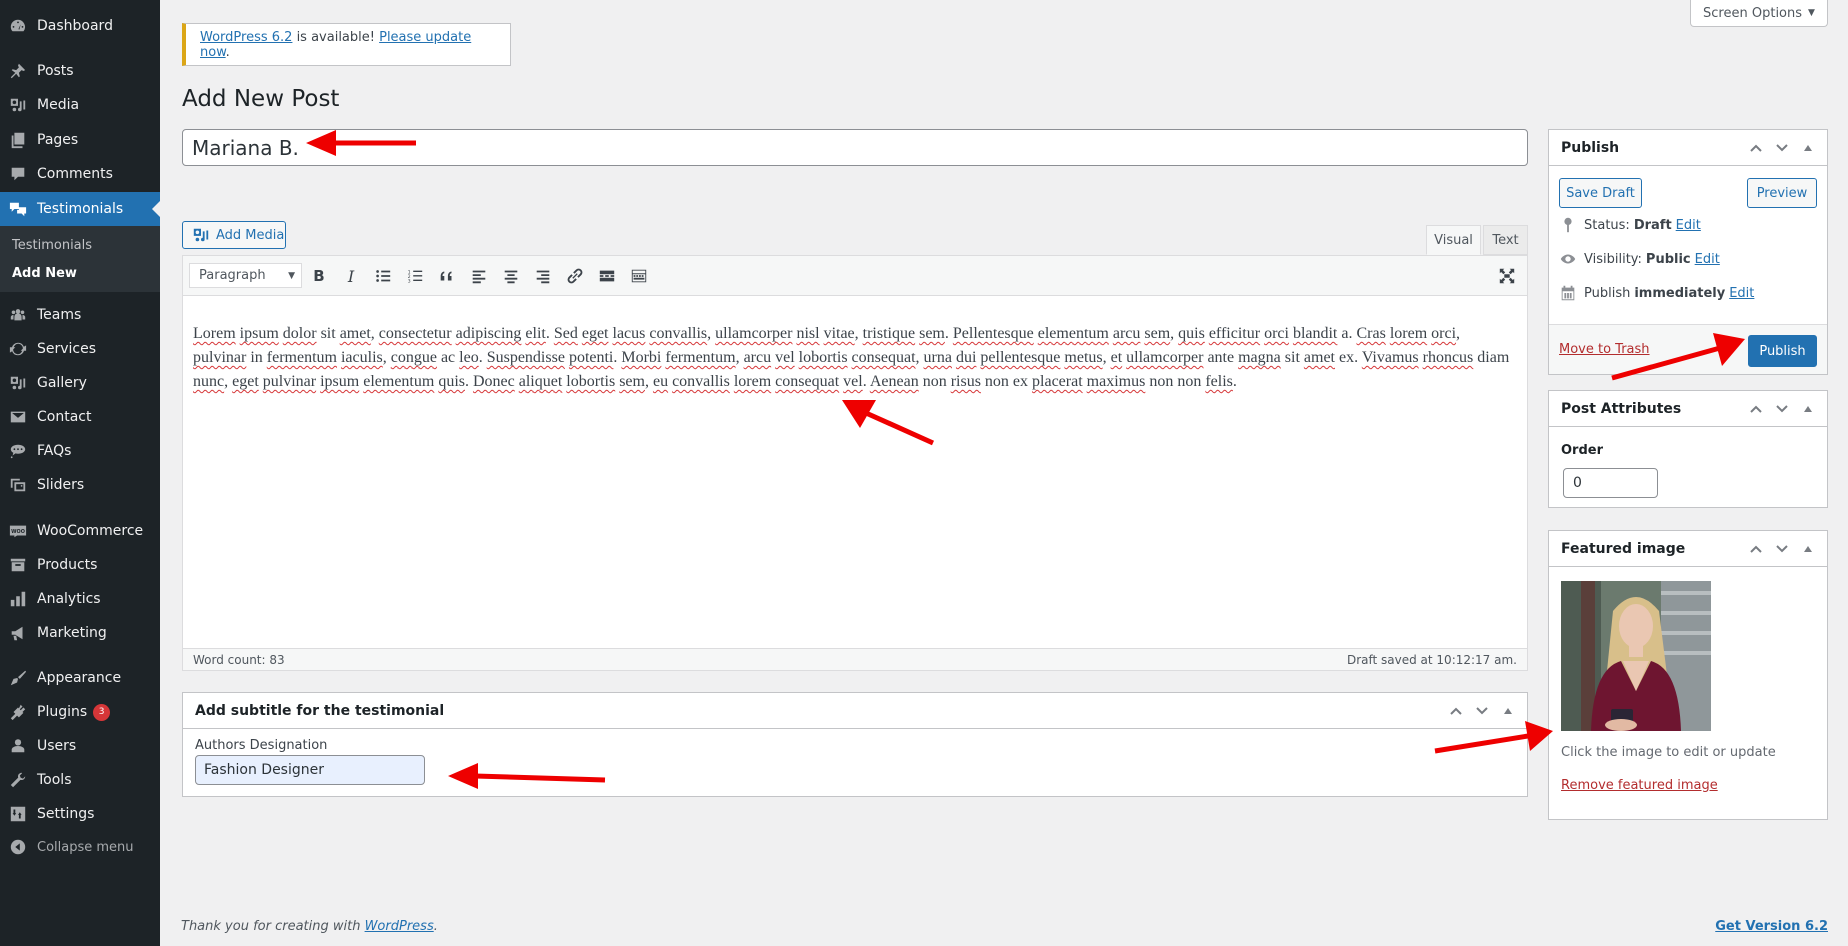 This screenshot has height=946, width=1848. Describe the element at coordinates (841, 333) in the screenshot. I see `editor-word: vitae,` at that location.